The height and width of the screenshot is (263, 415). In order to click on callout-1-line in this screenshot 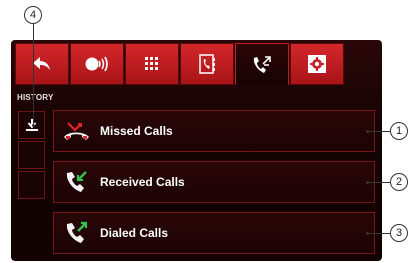, I will do `click(379, 131)`.